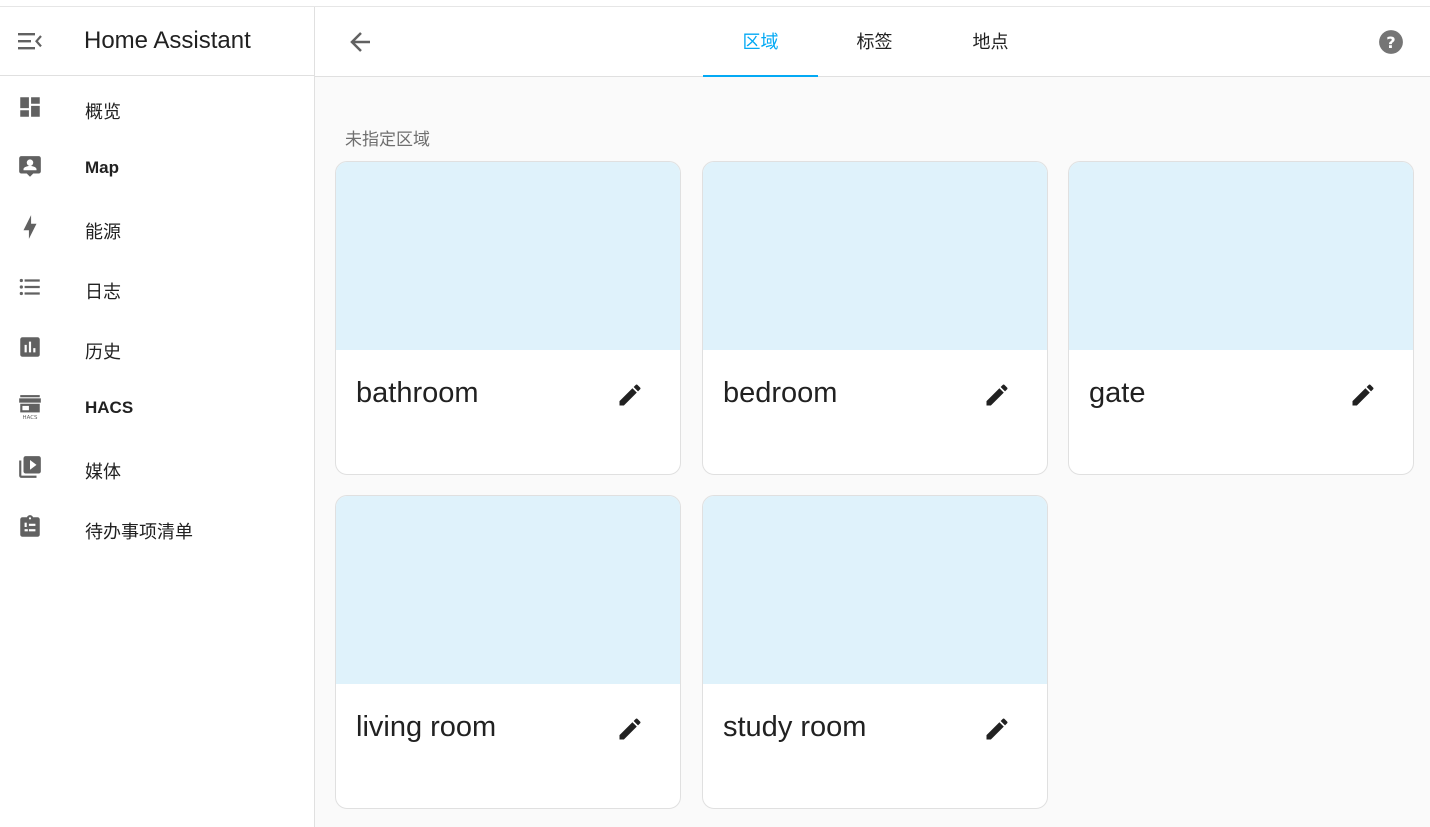  What do you see at coordinates (1117, 393) in the screenshot?
I see `area-card-name: gate` at bounding box center [1117, 393].